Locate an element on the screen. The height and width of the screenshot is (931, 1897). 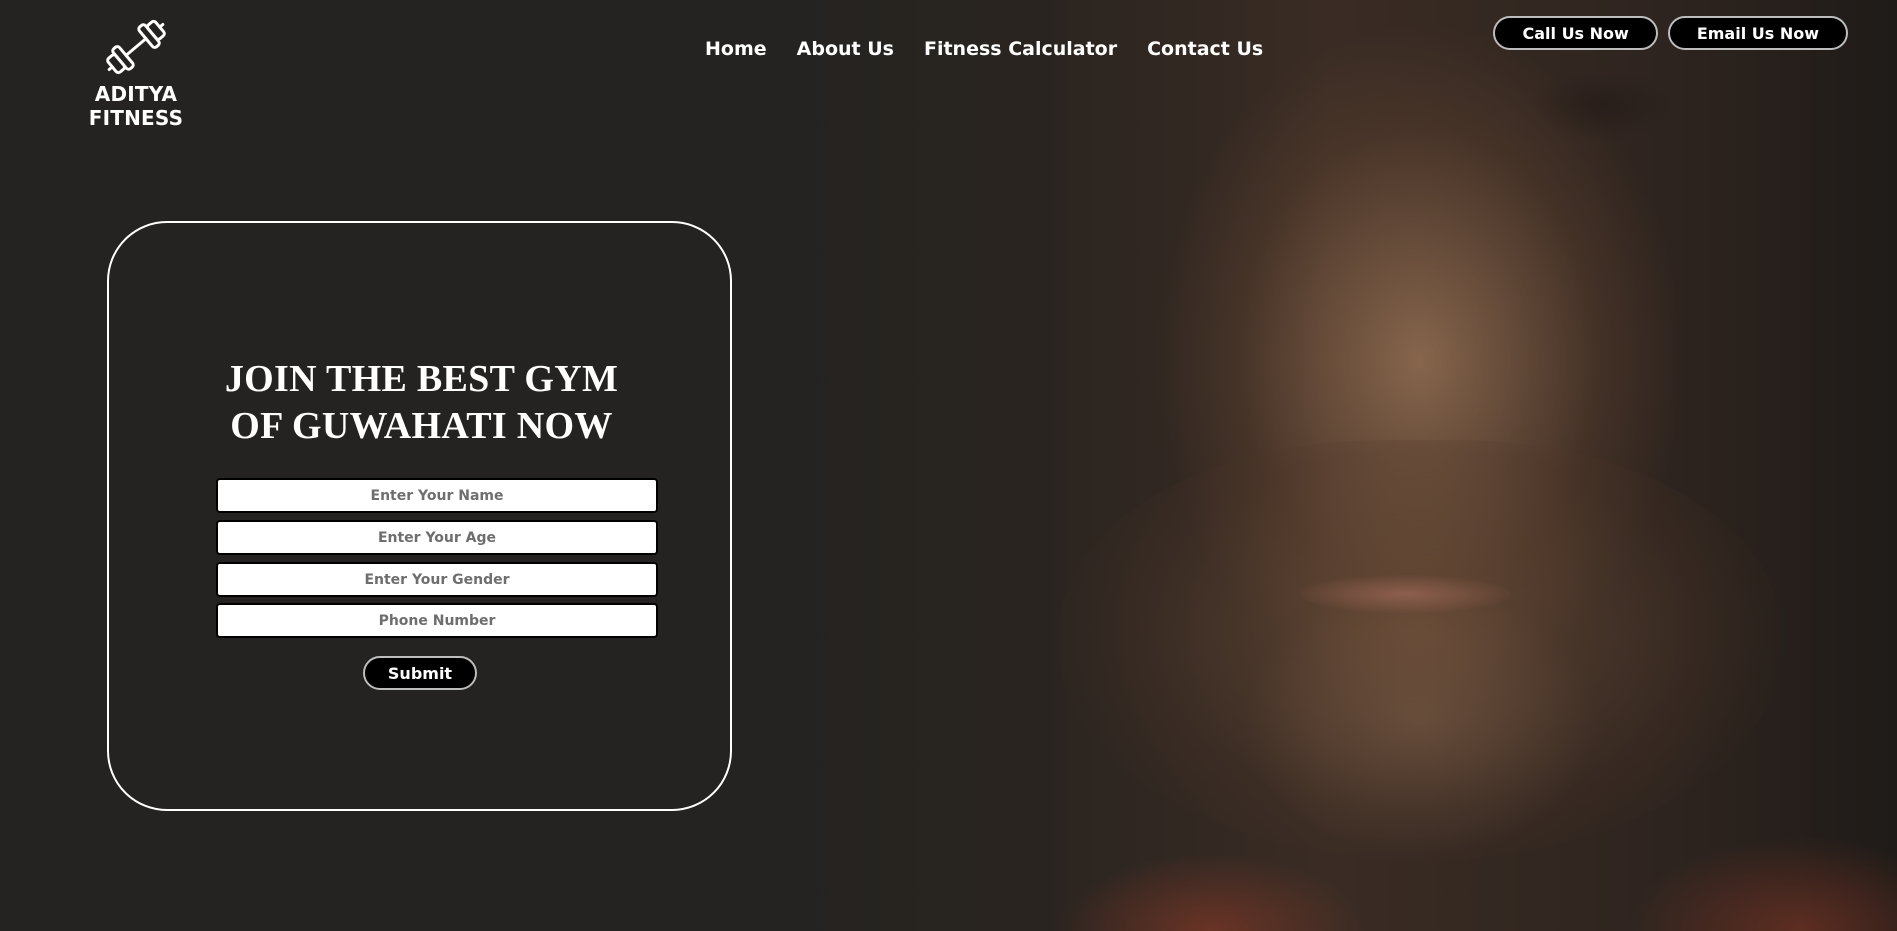
form-title-line-2: OF GUWAHATI NOW is located at coordinates (421, 426).